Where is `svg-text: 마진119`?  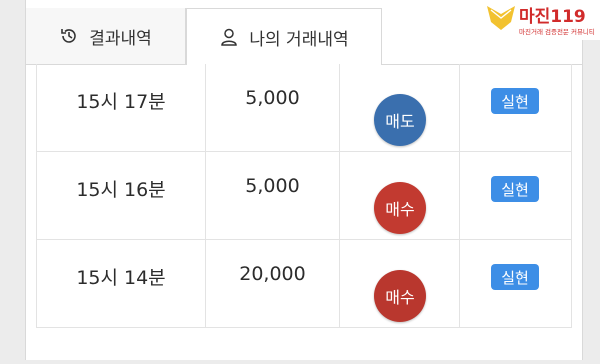
svg-text: 마진119 is located at coordinates (552, 17).